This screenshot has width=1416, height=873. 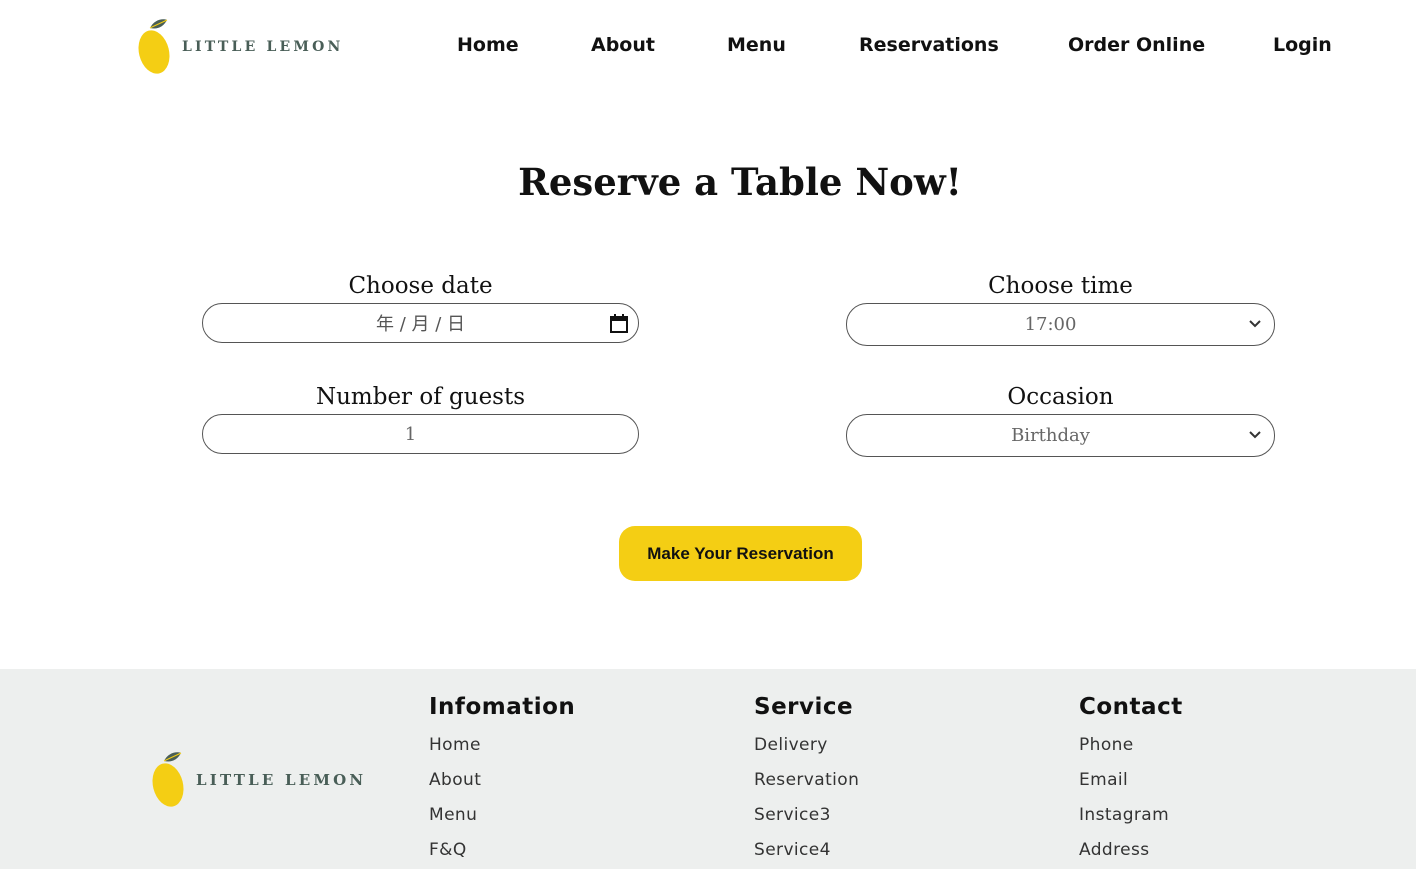 I want to click on time-label: Choose time, so click(x=1060, y=286).